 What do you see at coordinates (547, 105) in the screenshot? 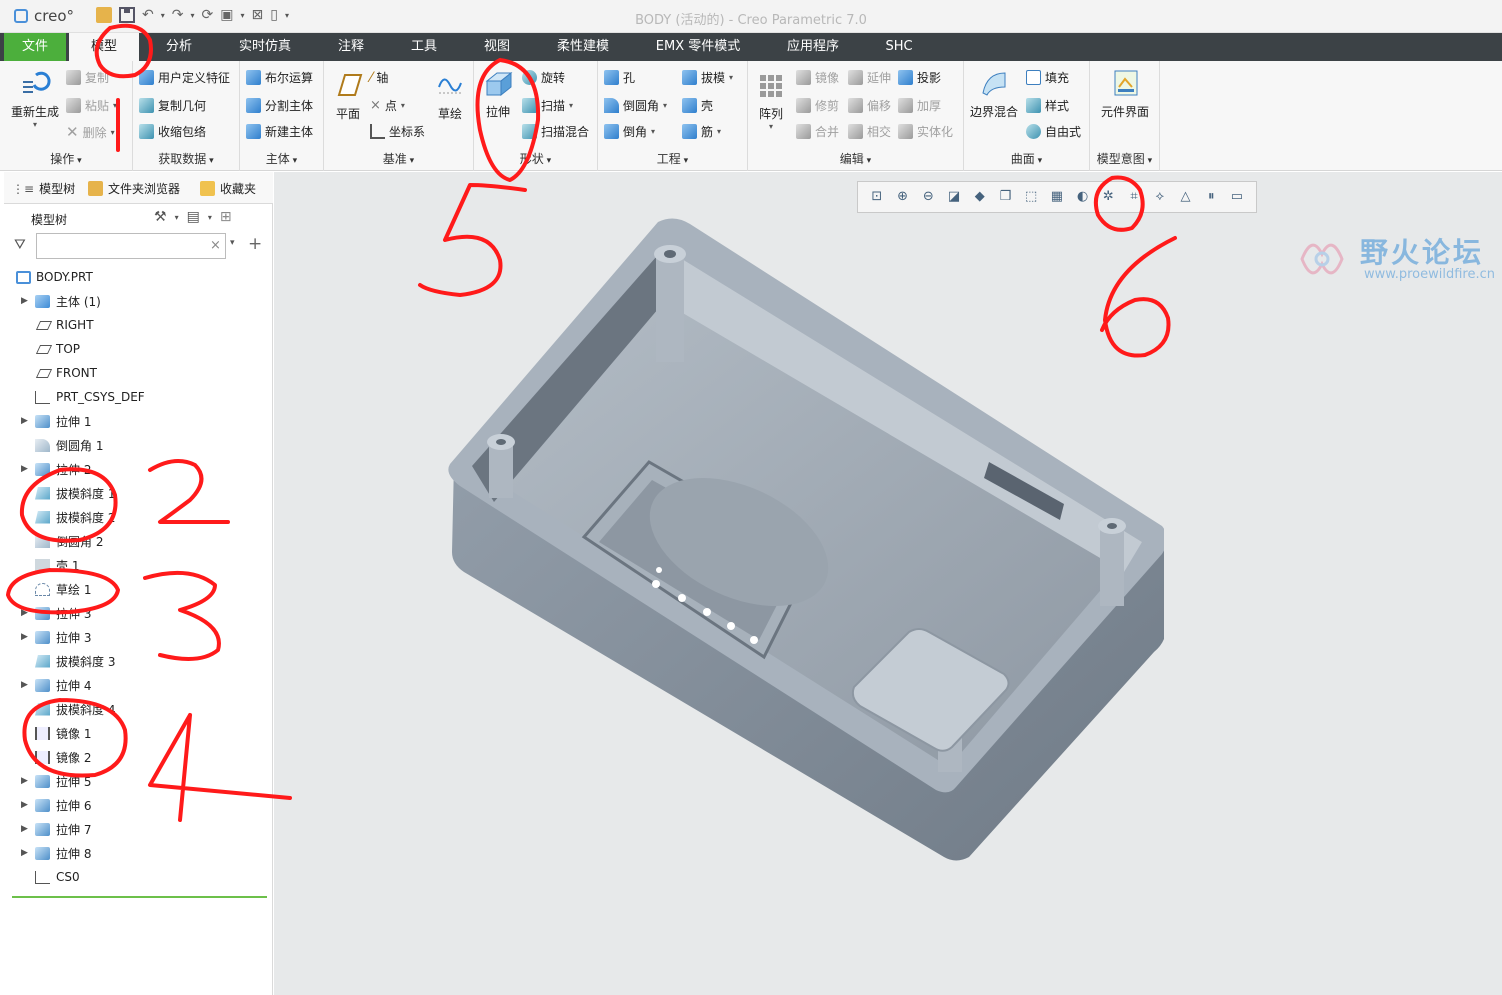
I see `sweep-button: 扫描 ▾` at bounding box center [547, 105].